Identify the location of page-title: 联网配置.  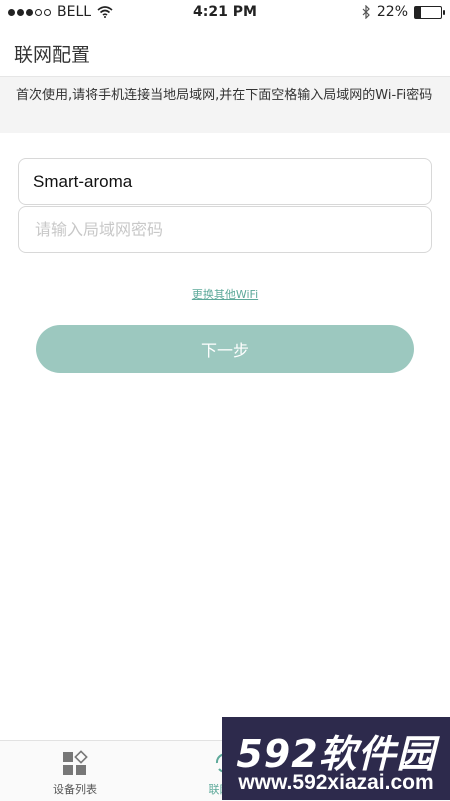
(52, 55).